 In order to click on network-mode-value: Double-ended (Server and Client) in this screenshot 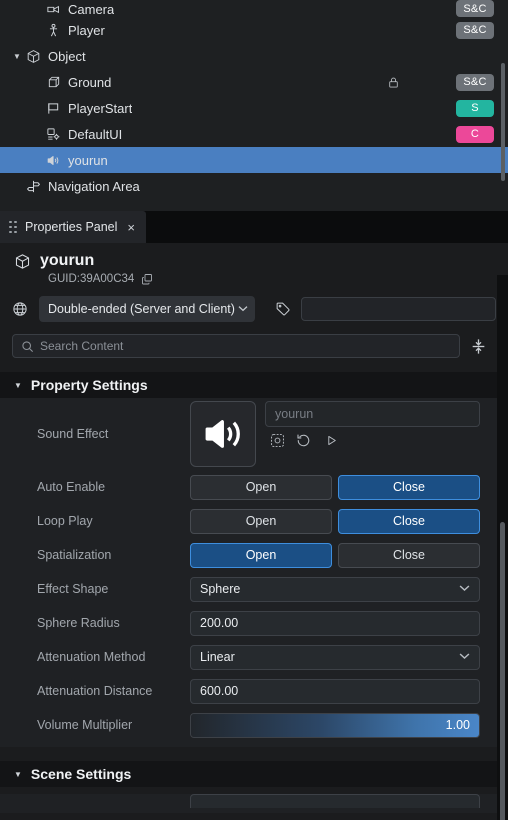, I will do `click(141, 309)`.